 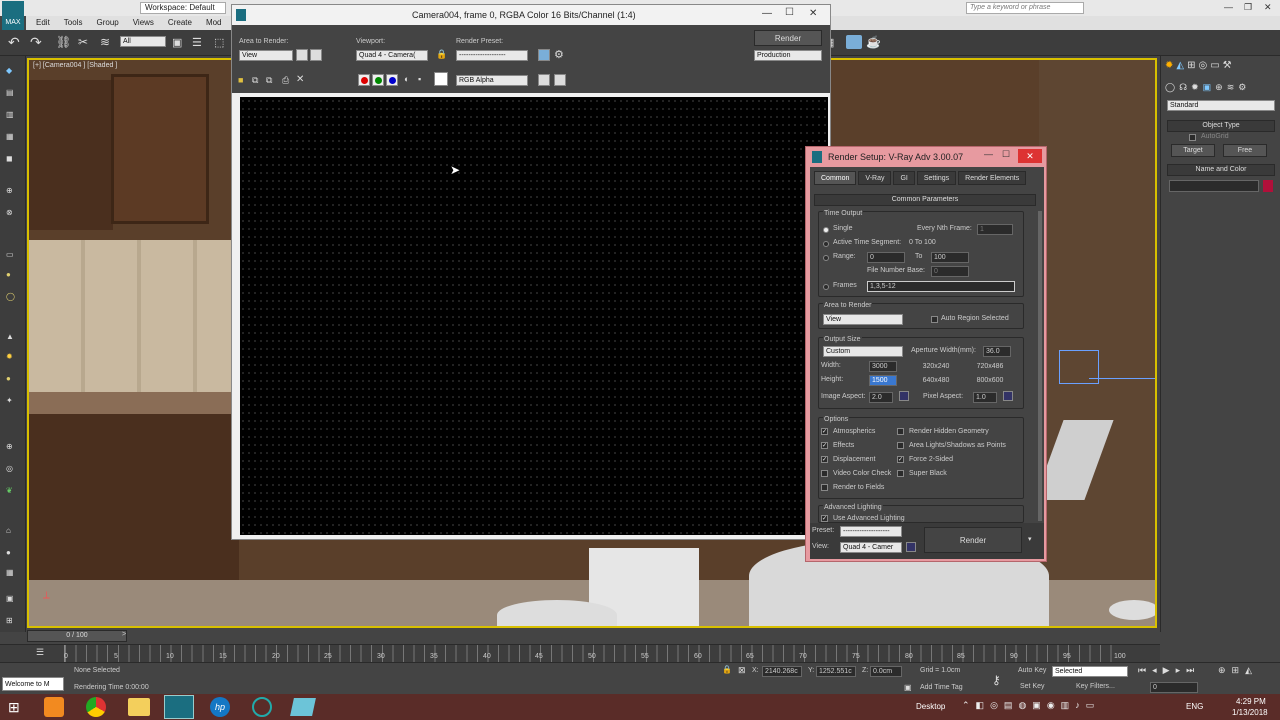 I want to click on lock-icon: 🔒, so click(x=441, y=54).